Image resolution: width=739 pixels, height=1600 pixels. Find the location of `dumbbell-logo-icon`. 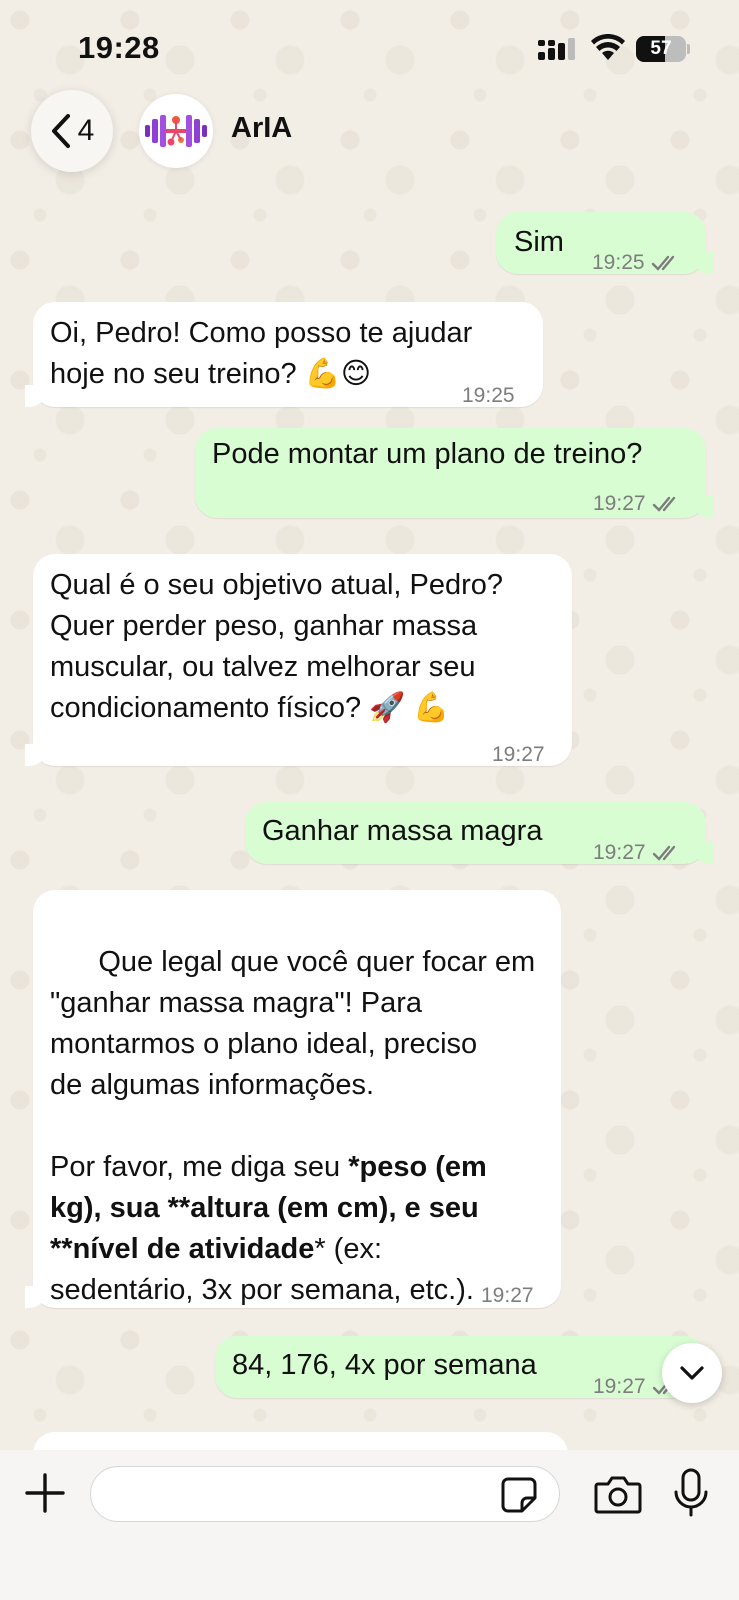

dumbbell-logo-icon is located at coordinates (176, 131).